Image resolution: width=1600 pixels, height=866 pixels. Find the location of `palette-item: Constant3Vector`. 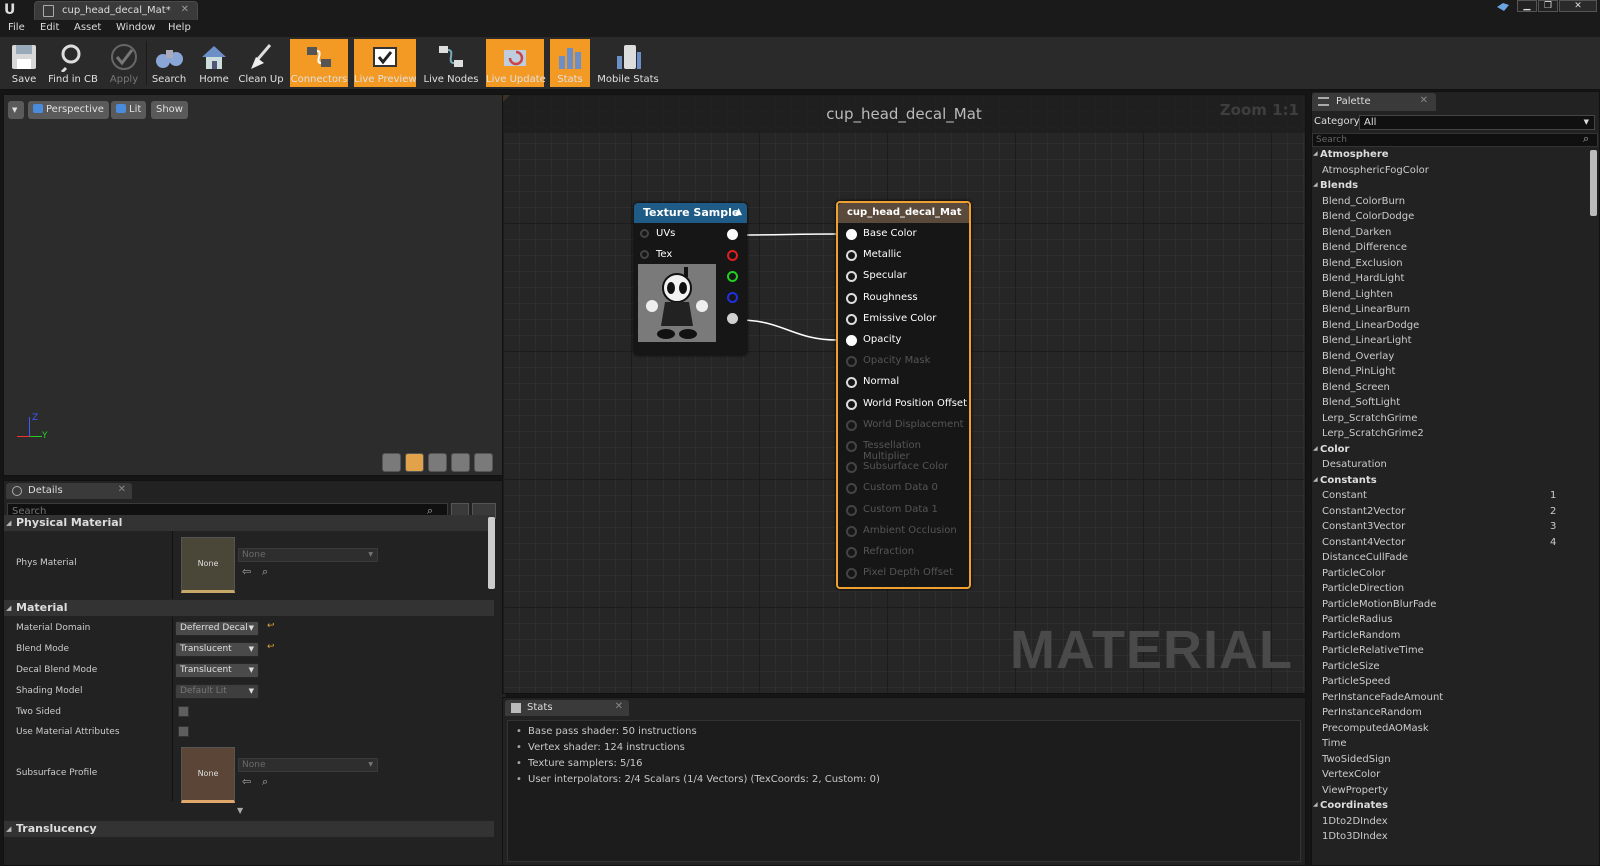

palette-item: Constant3Vector is located at coordinates (1437, 526).